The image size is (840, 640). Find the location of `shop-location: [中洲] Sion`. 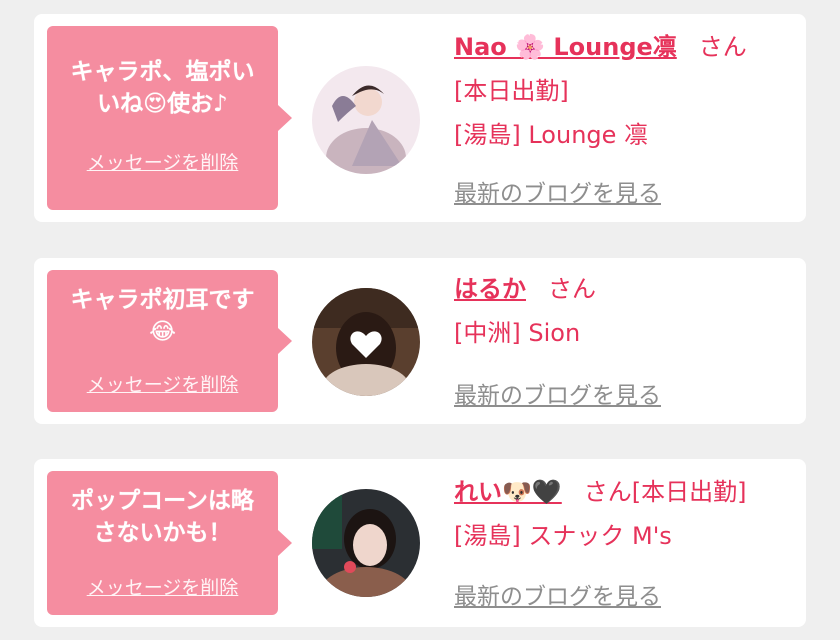

shop-location: [中洲] Sion is located at coordinates (517, 333).